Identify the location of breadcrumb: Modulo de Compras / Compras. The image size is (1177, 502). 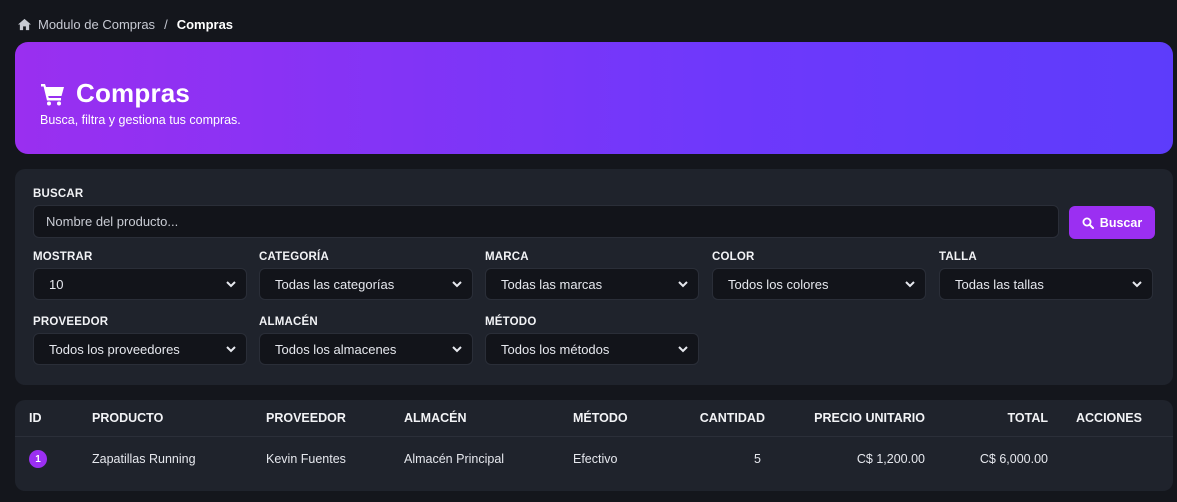
(125, 24).